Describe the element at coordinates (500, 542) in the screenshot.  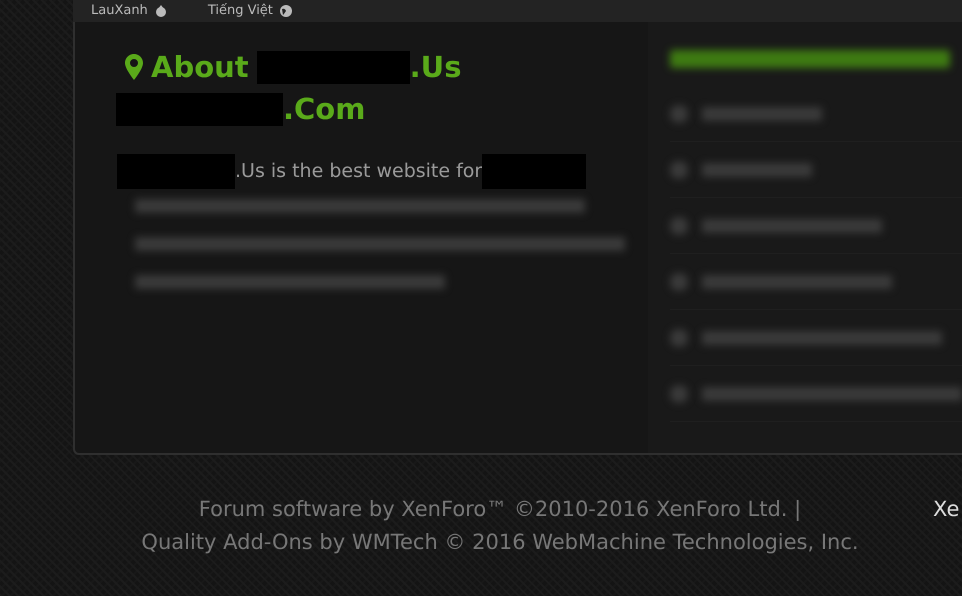
I see `footer-text: Quality Add-Ons by WMTech © 2016 WebMachine Technologies, Inc.` at that location.